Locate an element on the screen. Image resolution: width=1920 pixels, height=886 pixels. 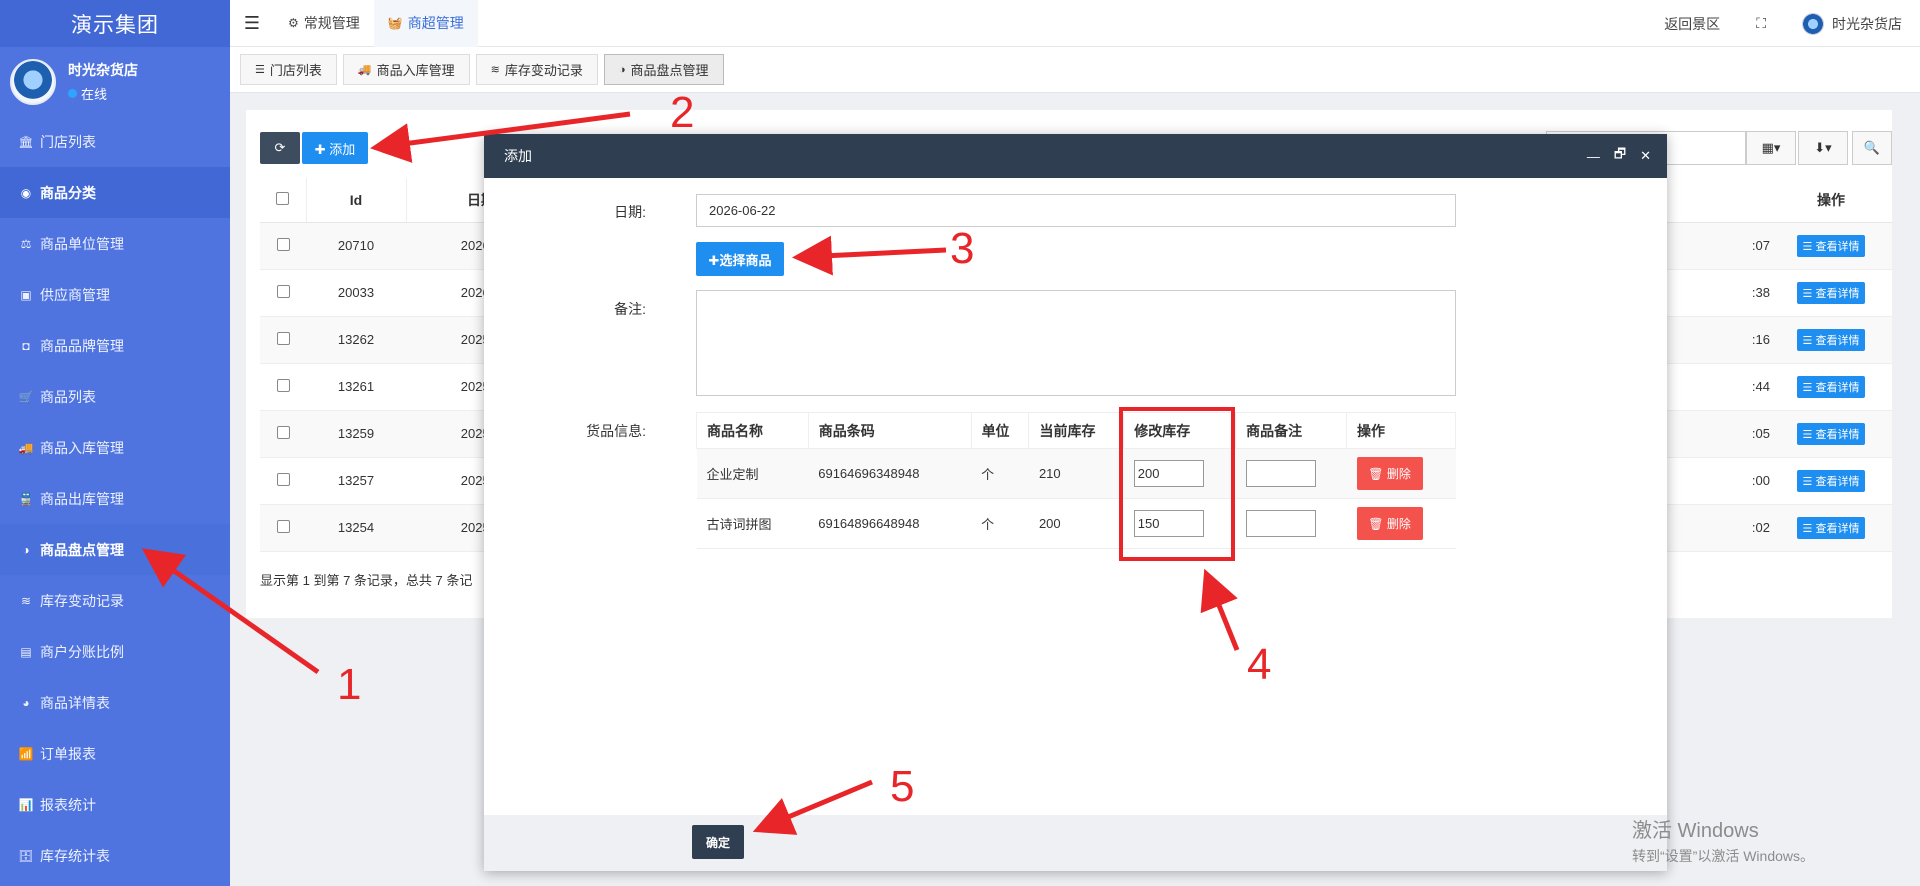
add-button: ✚ 添加 is located at coordinates (335, 148).